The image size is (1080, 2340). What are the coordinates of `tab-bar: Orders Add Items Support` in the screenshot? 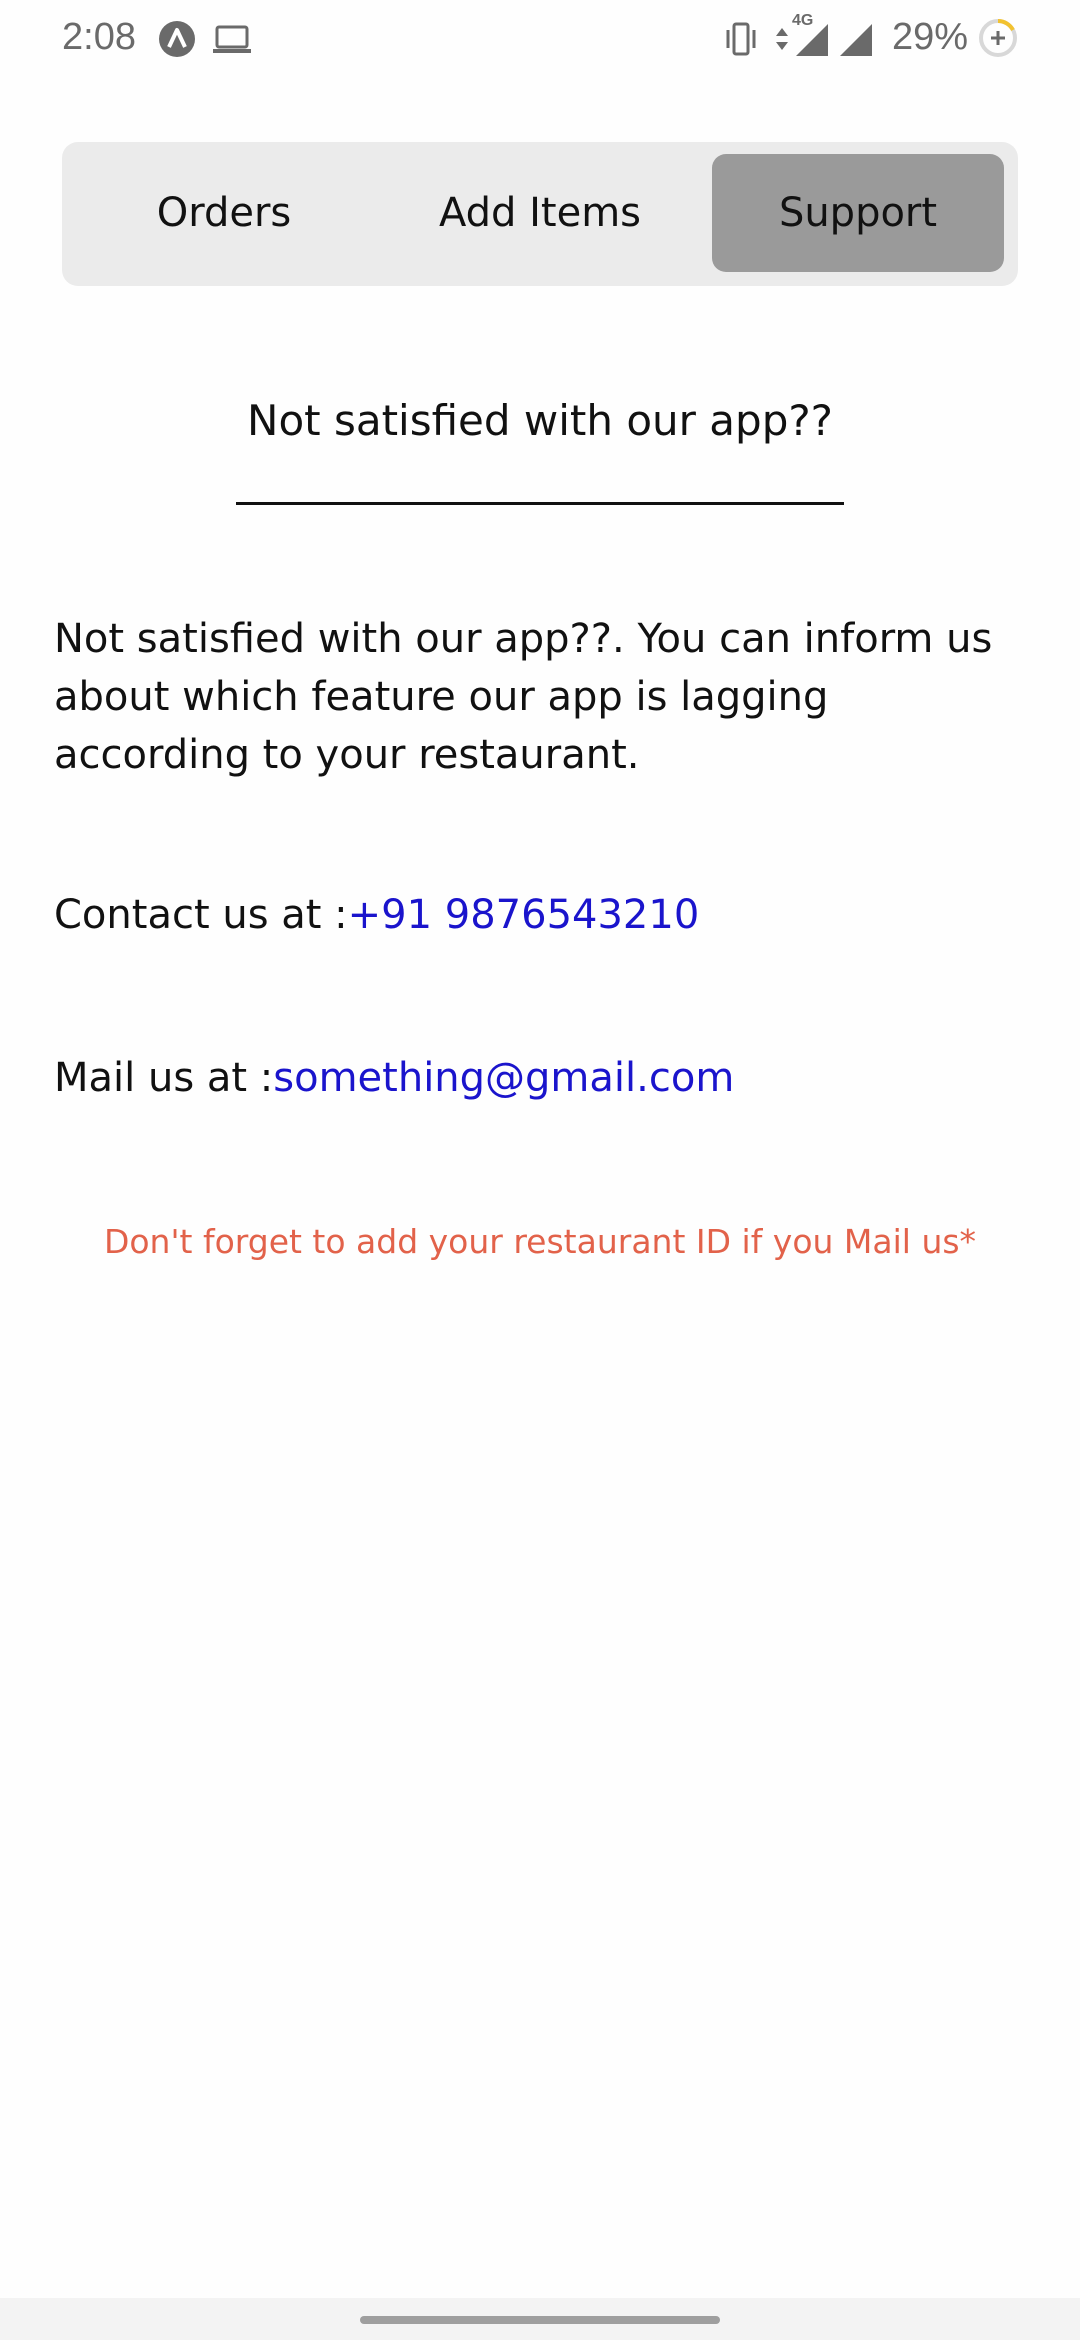 It's located at (540, 214).